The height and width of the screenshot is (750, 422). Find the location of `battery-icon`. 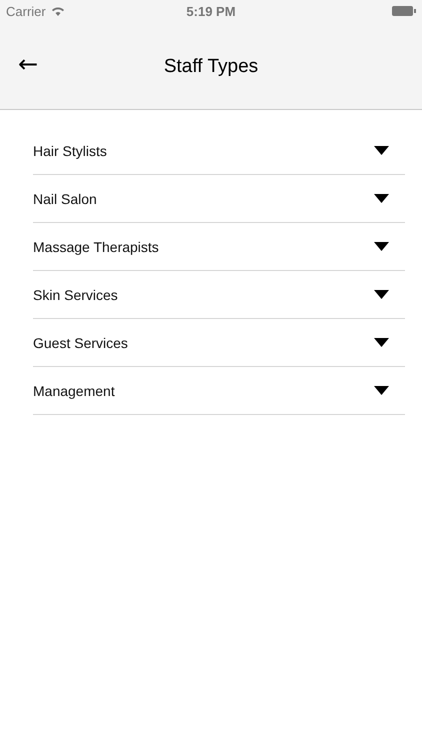

battery-icon is located at coordinates (404, 11).